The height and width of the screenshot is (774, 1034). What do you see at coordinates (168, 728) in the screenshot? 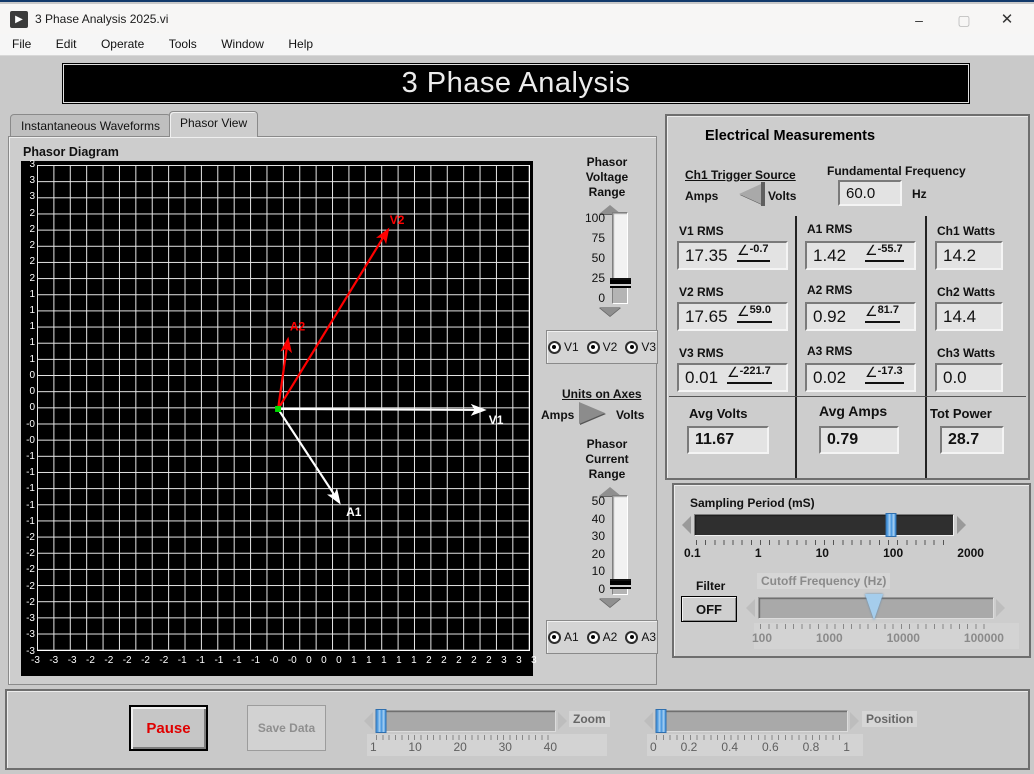
I see `pause-button: Pause` at bounding box center [168, 728].